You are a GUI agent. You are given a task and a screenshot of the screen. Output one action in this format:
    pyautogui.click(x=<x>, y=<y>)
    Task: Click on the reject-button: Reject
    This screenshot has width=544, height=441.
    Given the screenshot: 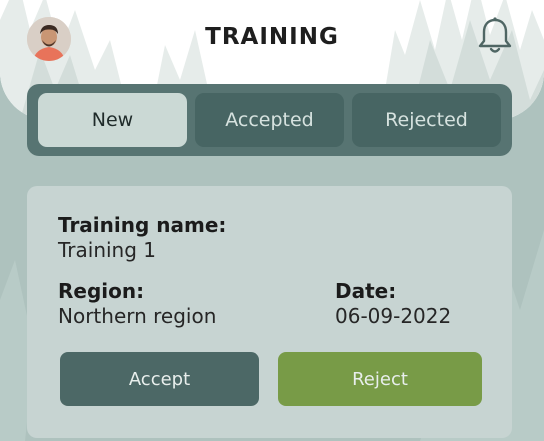 What is the action you would take?
    pyautogui.click(x=380, y=379)
    